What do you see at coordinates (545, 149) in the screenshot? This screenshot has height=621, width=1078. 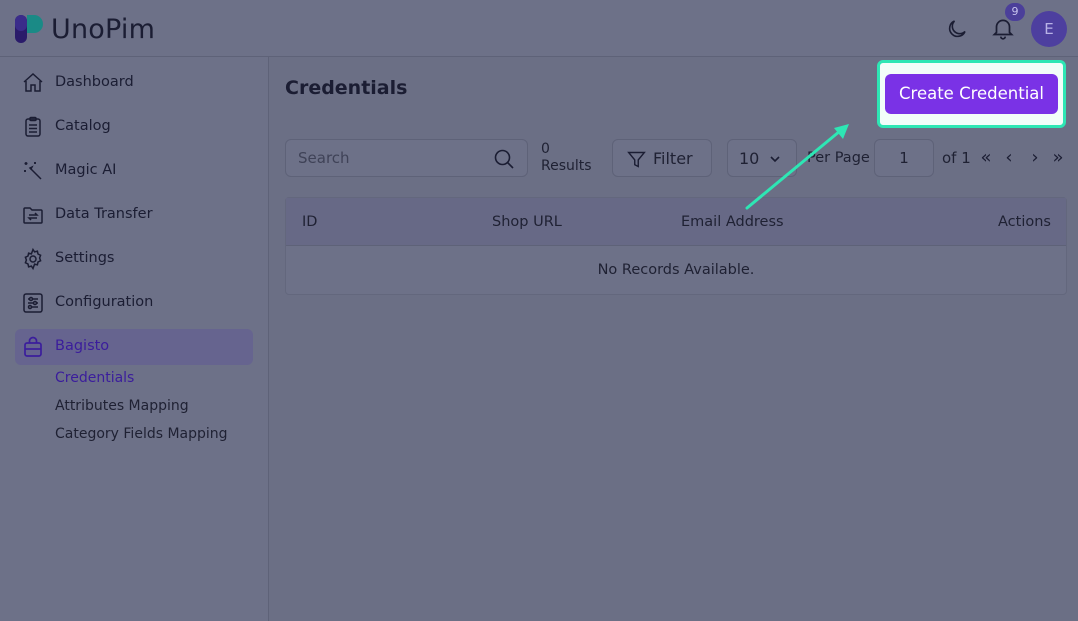 I see `results-number: 0` at bounding box center [545, 149].